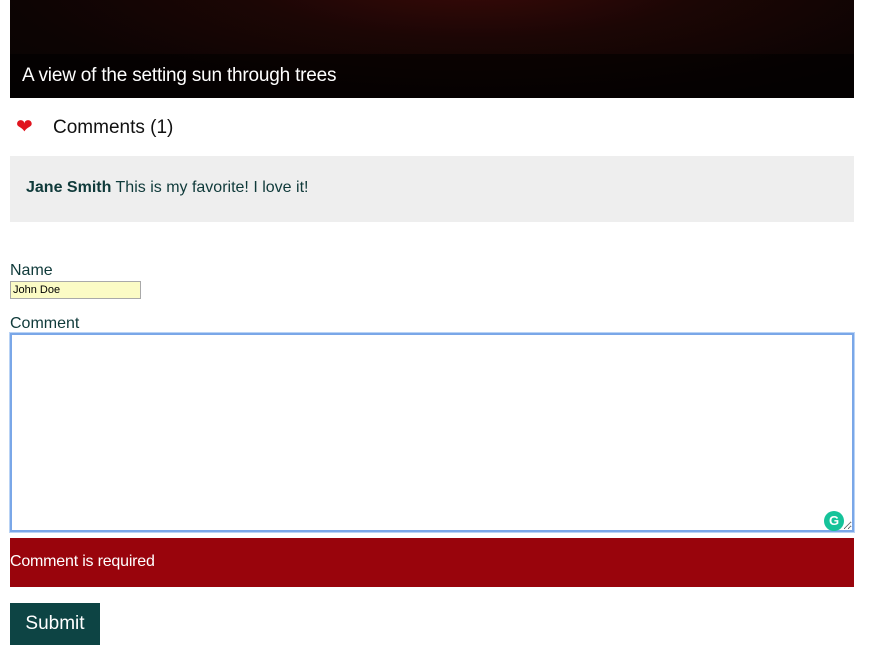  Describe the element at coordinates (31, 270) in the screenshot. I see `name-label: Name` at that location.